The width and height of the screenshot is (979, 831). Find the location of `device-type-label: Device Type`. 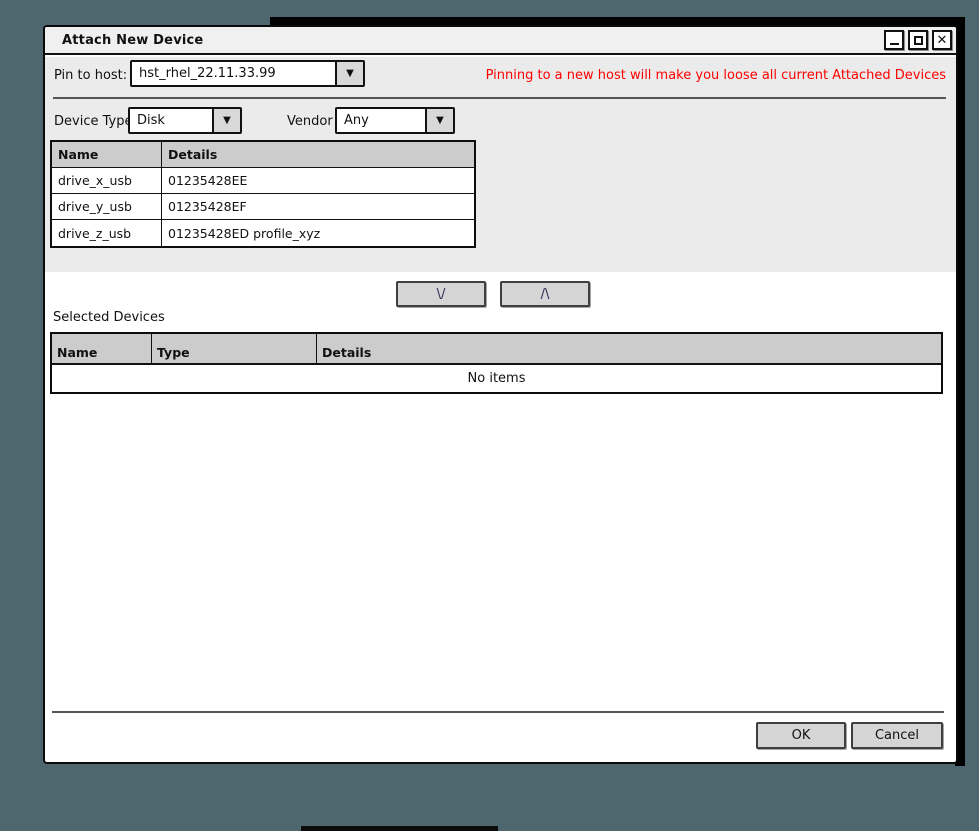

device-type-label: Device Type is located at coordinates (93, 121).